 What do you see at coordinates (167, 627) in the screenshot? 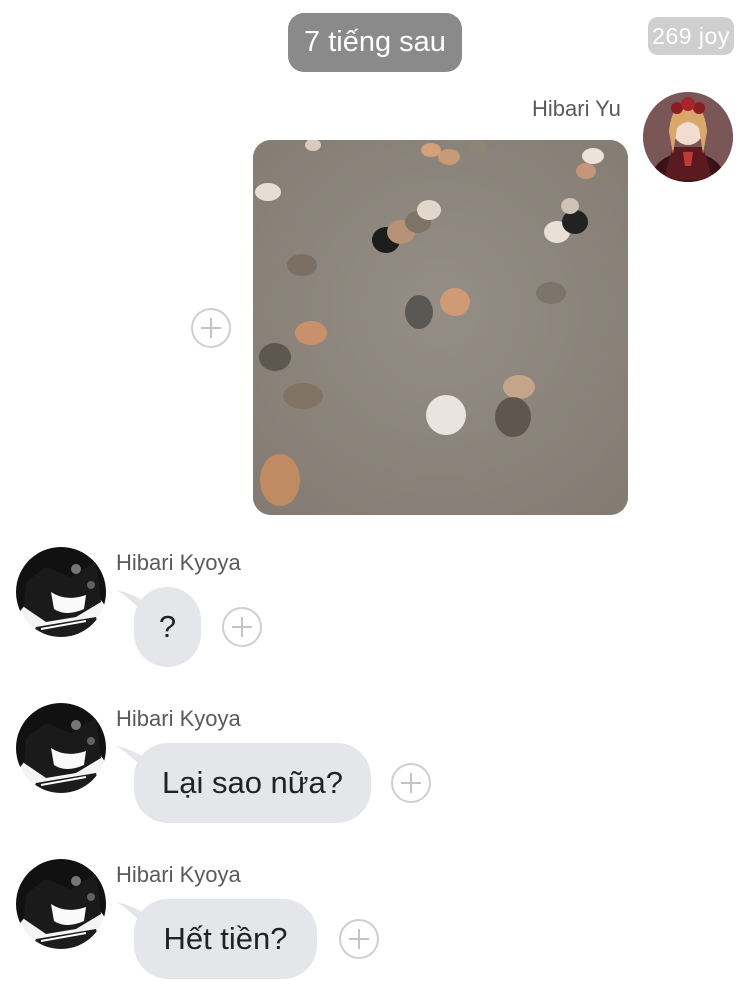
I see `message-bubble: ?` at bounding box center [167, 627].